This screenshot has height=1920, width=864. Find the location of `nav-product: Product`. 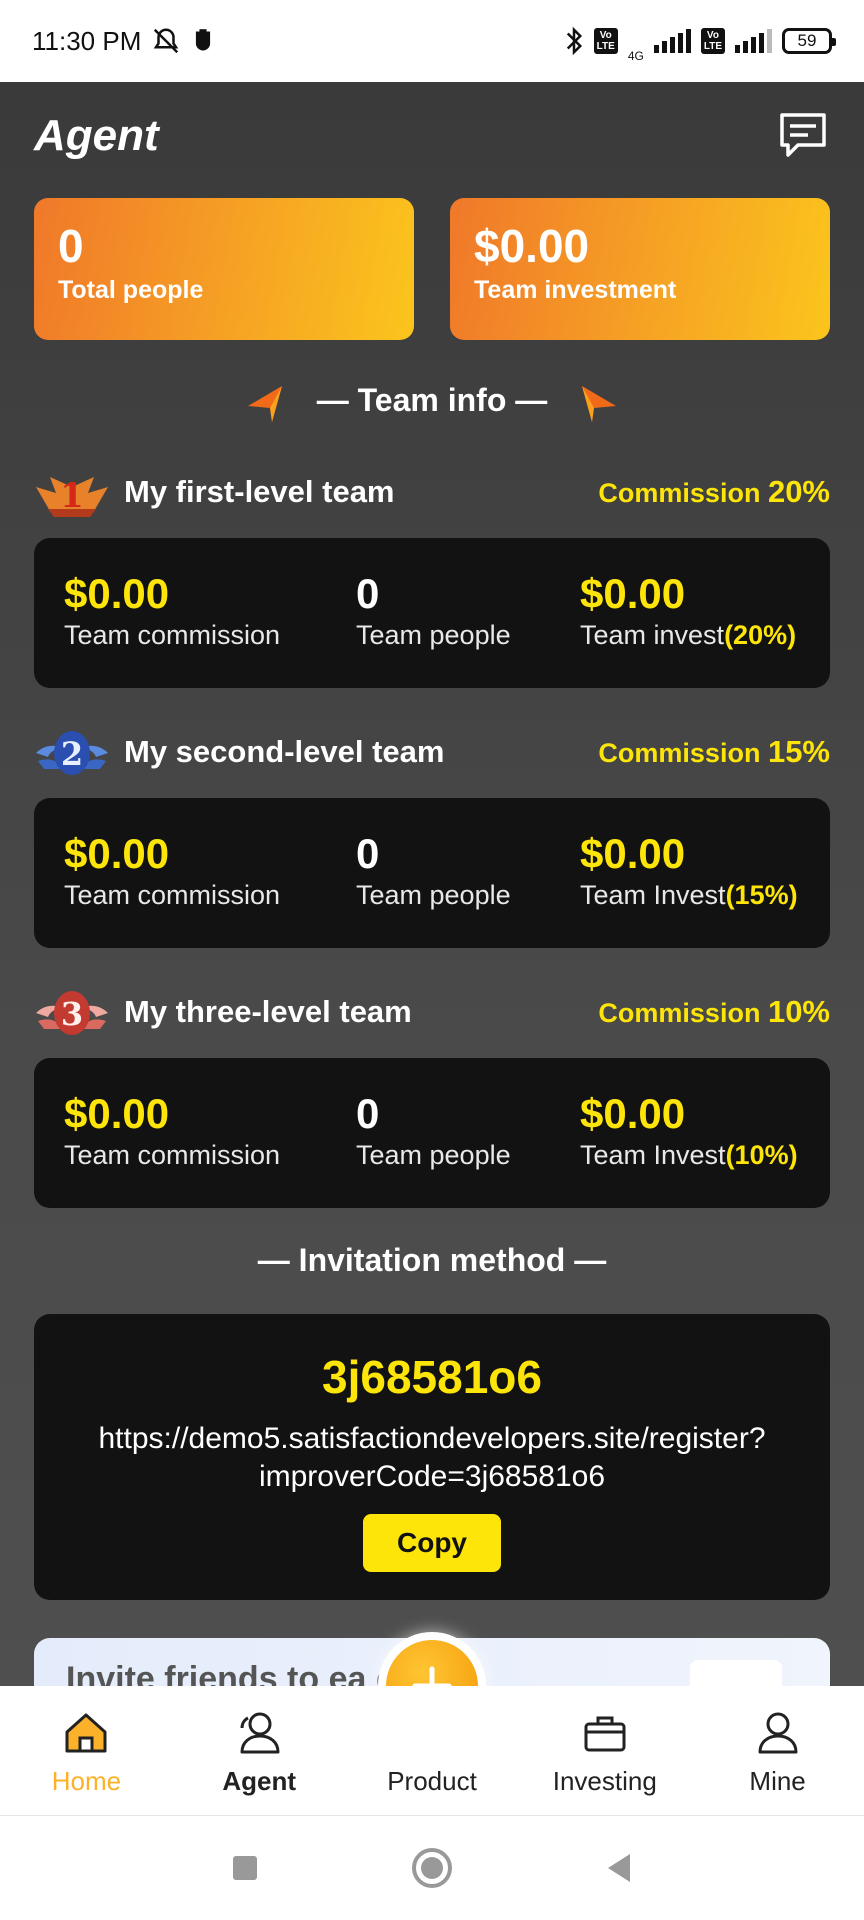

nav-product: Product is located at coordinates (432, 1750).